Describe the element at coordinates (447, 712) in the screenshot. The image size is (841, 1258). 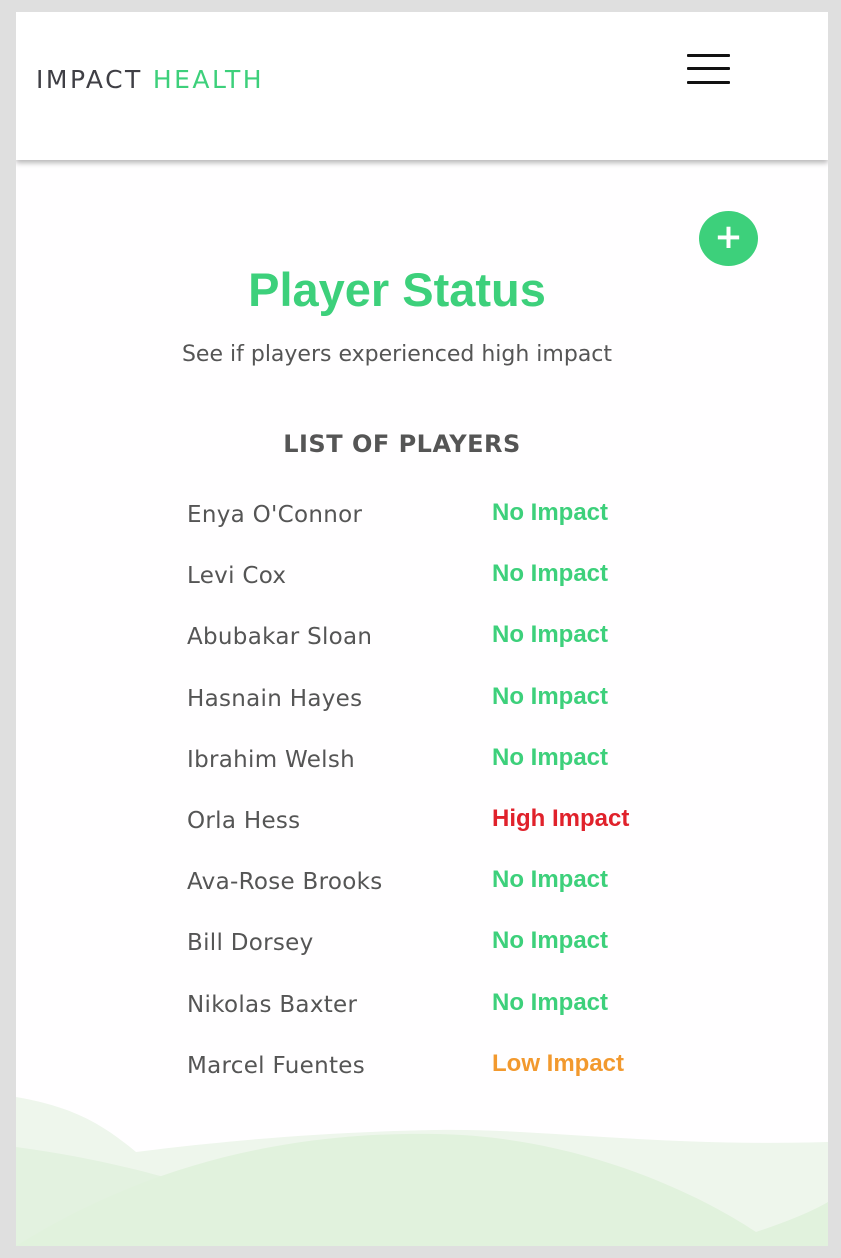
I see `player-row: Hasnain Hayes No Impact` at that location.